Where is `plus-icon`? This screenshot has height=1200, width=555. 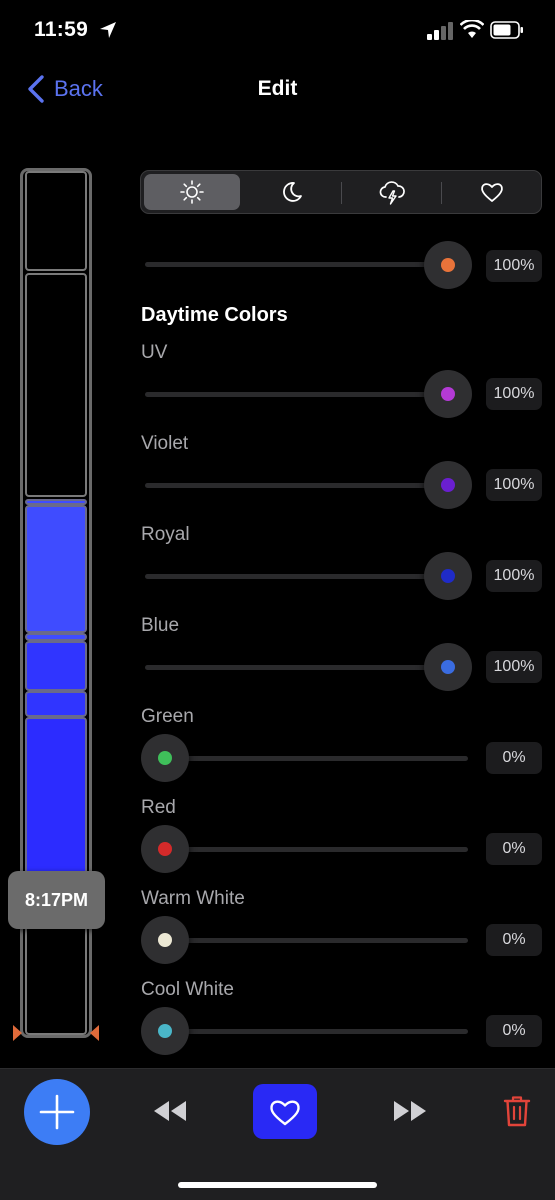
plus-icon is located at coordinates (57, 1112).